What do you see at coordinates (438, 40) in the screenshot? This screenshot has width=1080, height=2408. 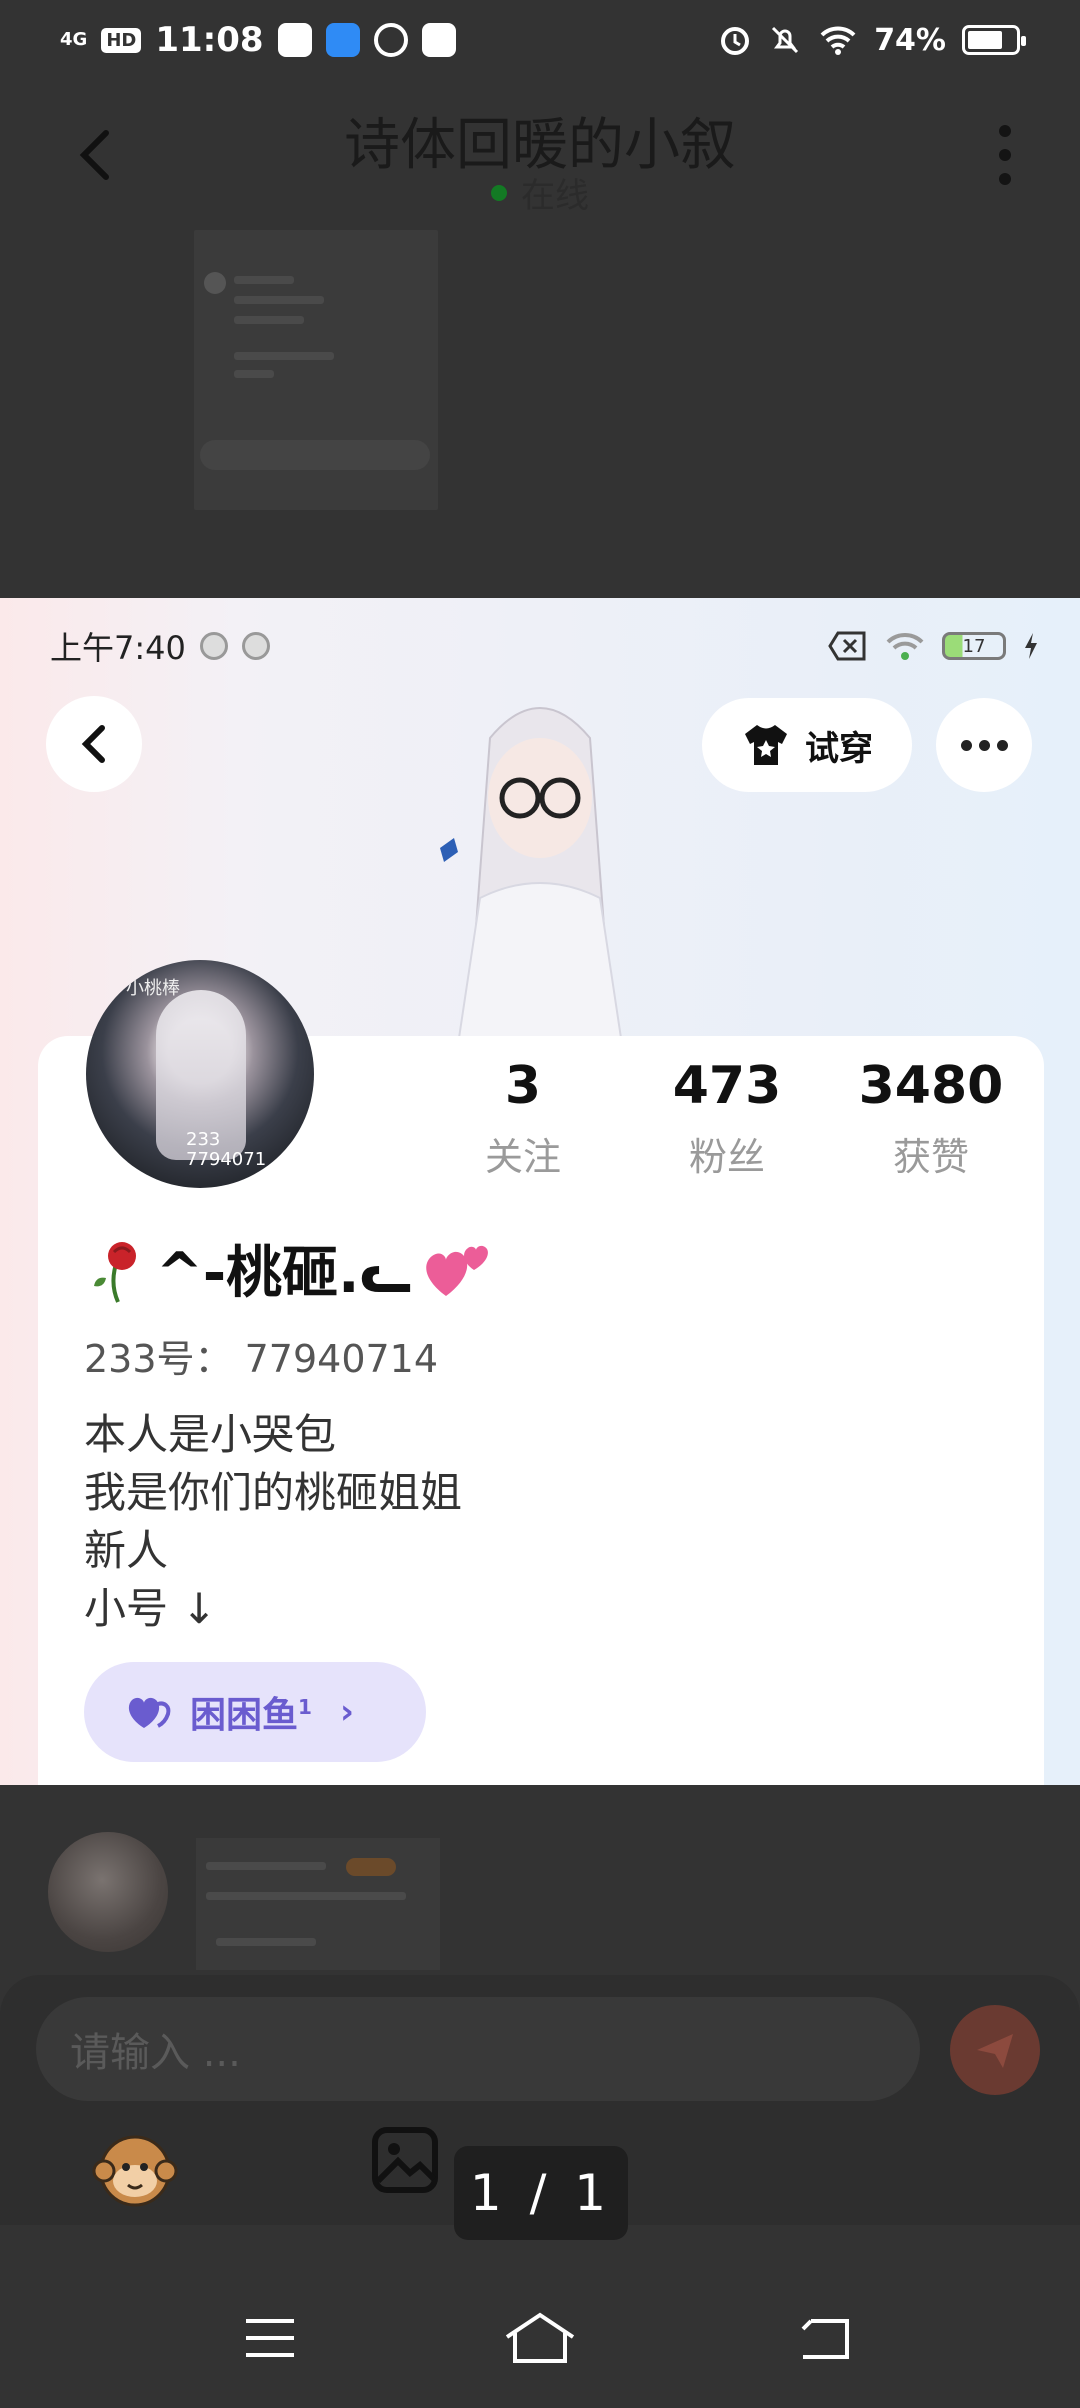 I see `mail-notification-icon` at bounding box center [438, 40].